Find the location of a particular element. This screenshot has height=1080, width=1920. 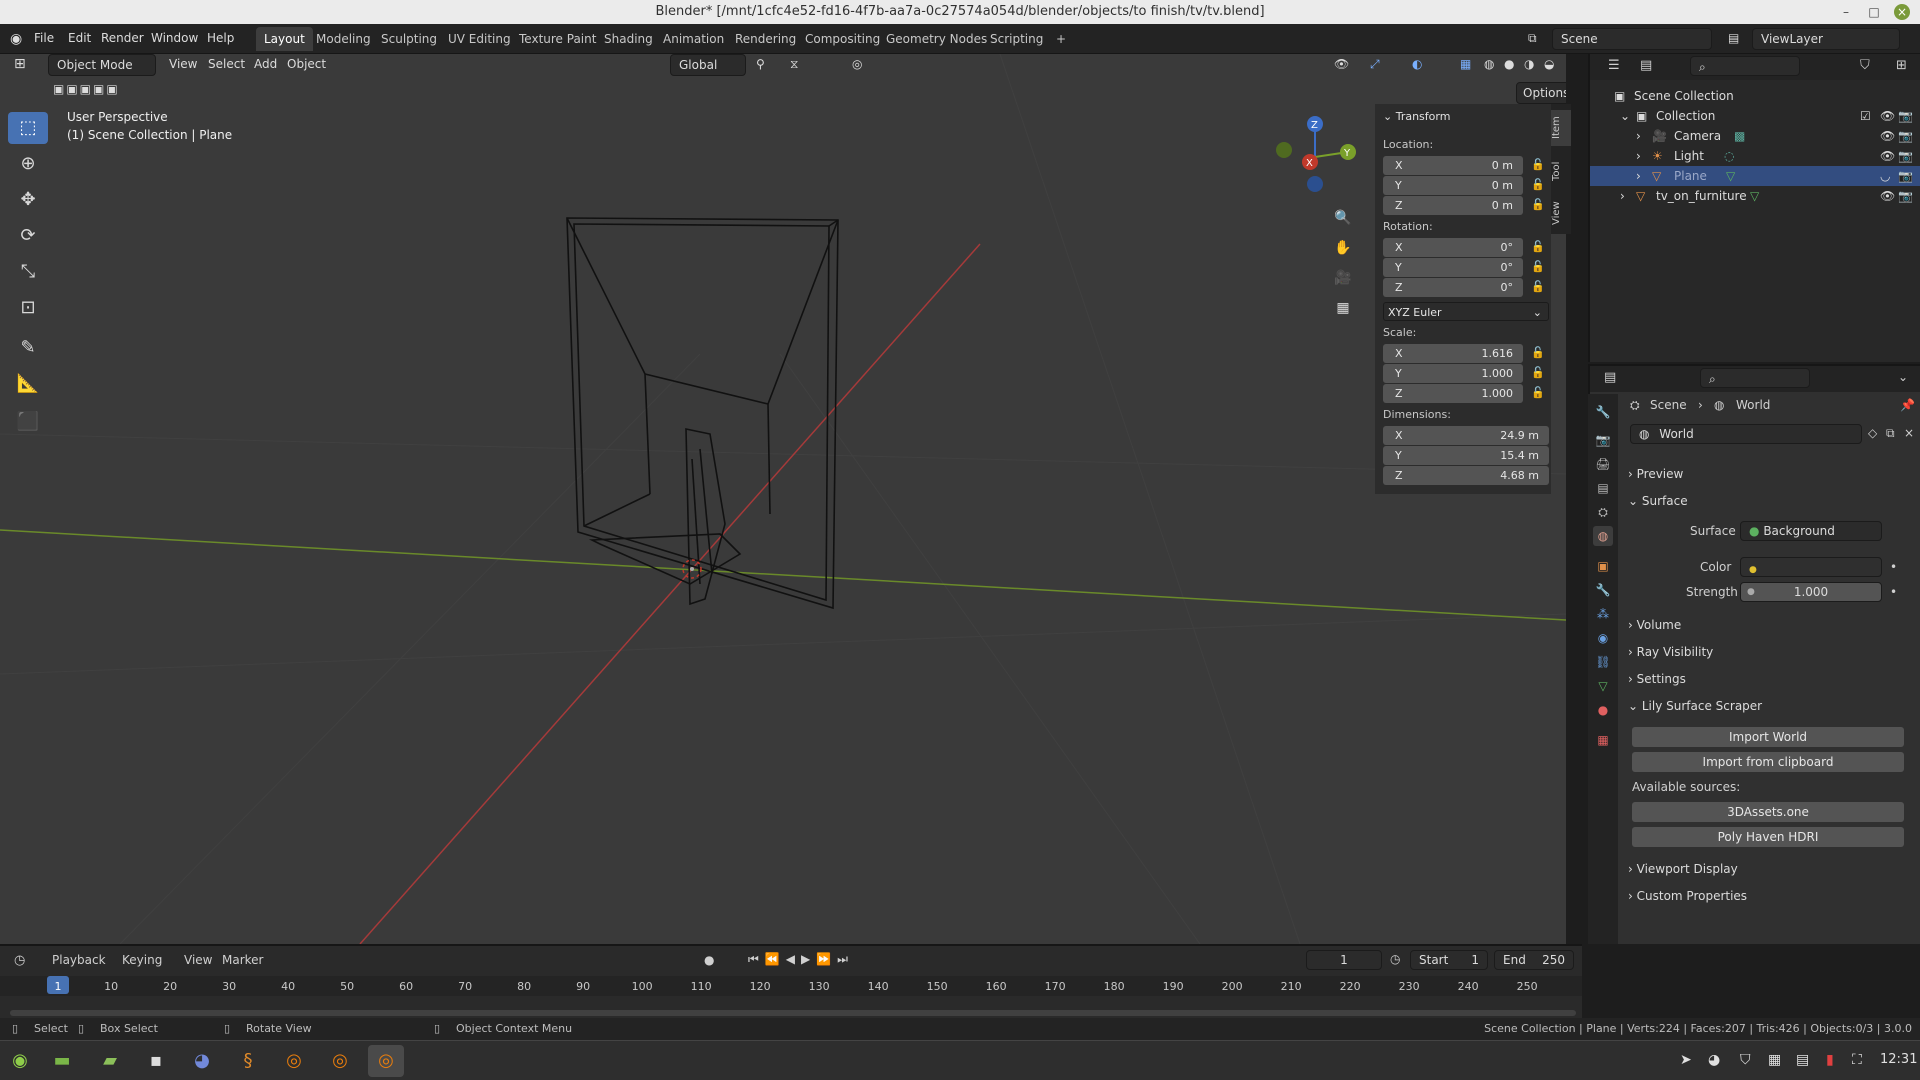

rotation-z-field: Z 0° is located at coordinates (1453, 287).